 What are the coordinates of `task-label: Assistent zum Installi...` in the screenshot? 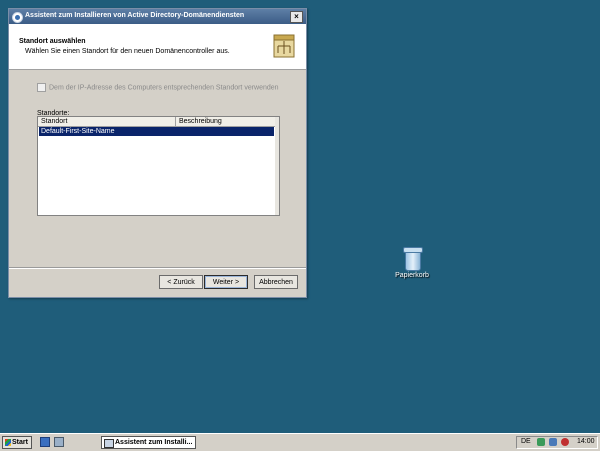 It's located at (154, 442).